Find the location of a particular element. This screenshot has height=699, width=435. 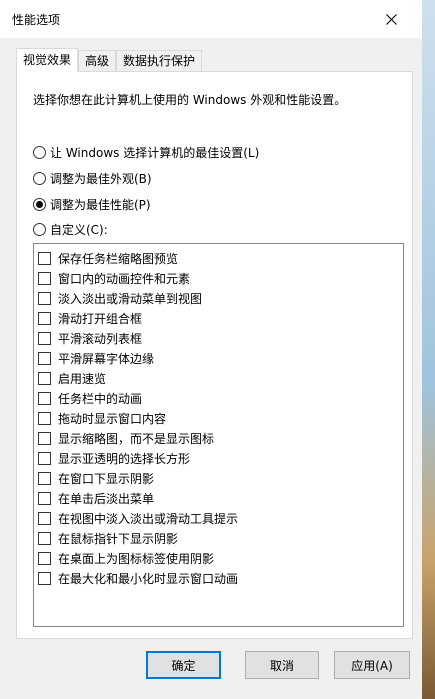

effect-list-item: 在单击后淡出菜单 is located at coordinates (96, 498).